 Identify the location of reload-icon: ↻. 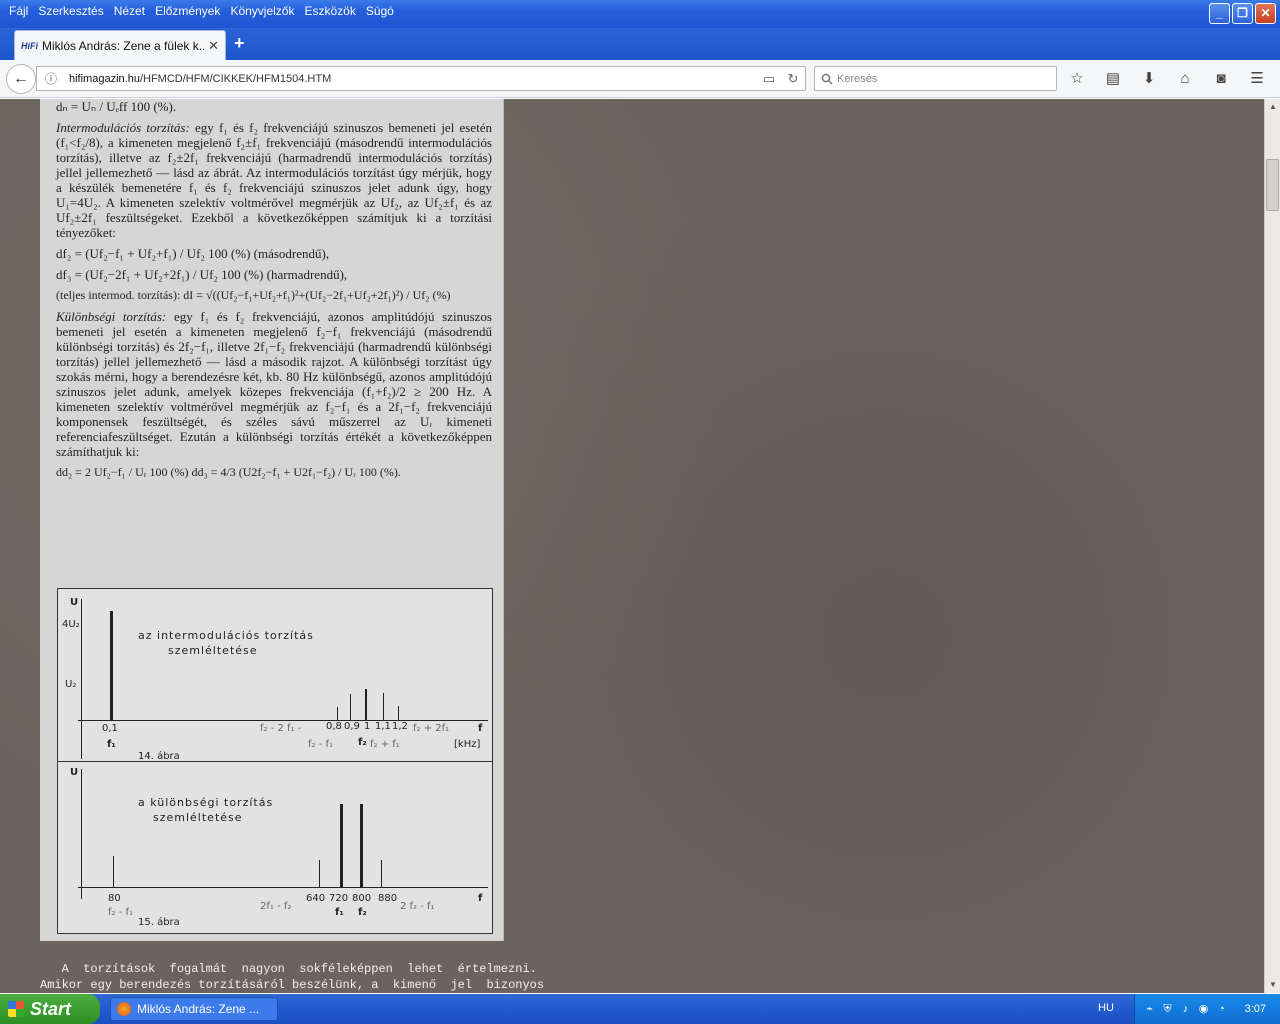
(793, 79).